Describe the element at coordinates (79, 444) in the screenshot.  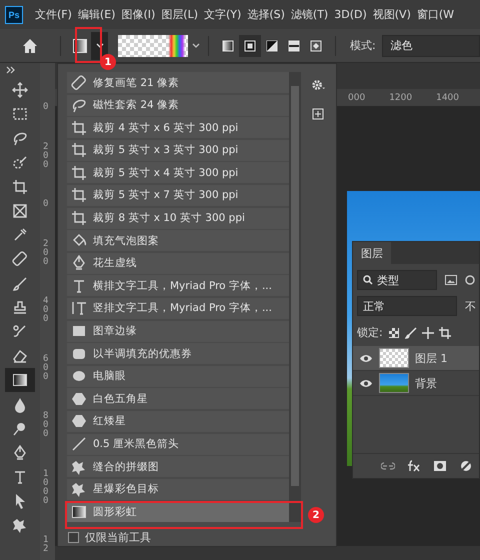
I see `line-icon` at that location.